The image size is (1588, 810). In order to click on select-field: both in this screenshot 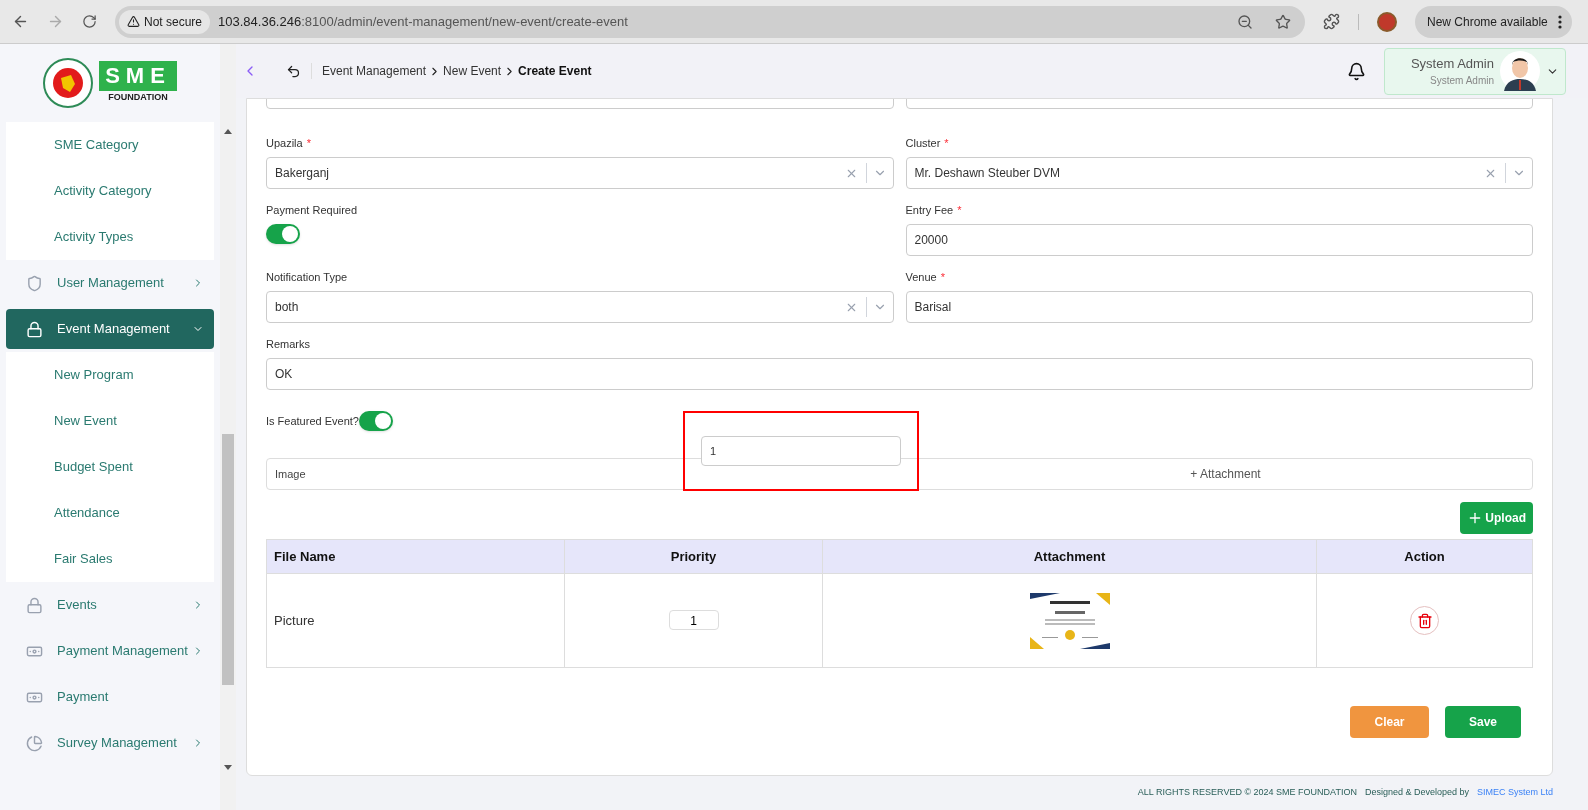, I will do `click(580, 307)`.